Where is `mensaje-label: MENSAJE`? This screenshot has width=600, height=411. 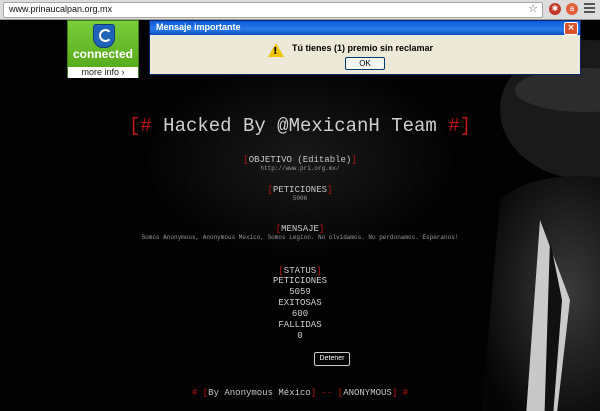 mensaje-label: MENSAJE is located at coordinates (300, 229).